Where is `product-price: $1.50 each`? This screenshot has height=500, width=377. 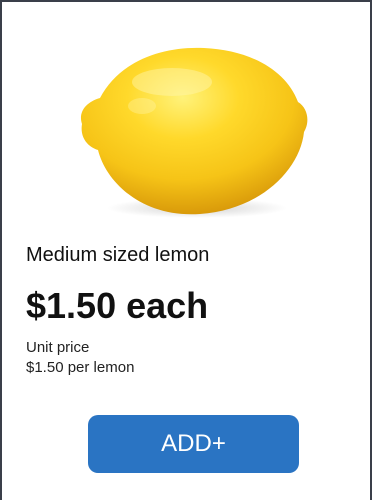 product-price: $1.50 each is located at coordinates (117, 305).